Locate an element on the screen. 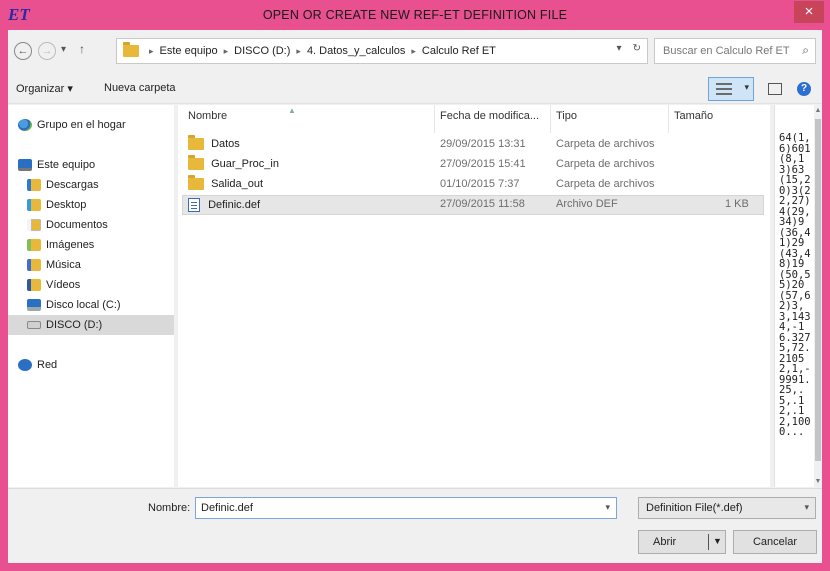 Image resolution: width=830 pixels, height=571 pixels. nav-item-pictures: Imágenes is located at coordinates (91, 245).